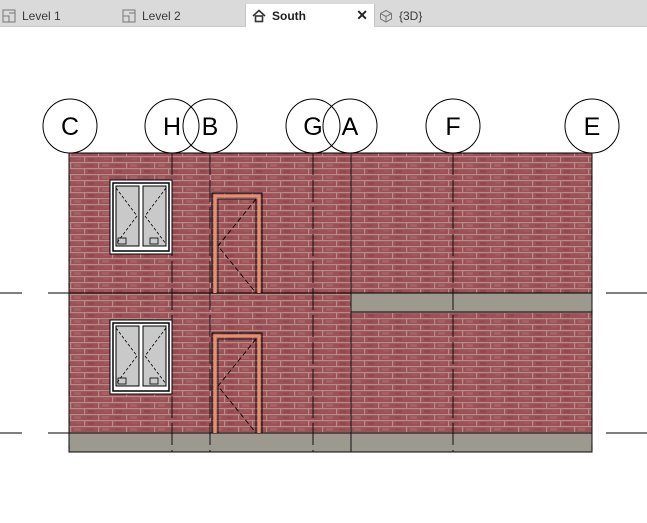  What do you see at coordinates (471, 302) in the screenshot?
I see `upper-foundation-strip` at bounding box center [471, 302].